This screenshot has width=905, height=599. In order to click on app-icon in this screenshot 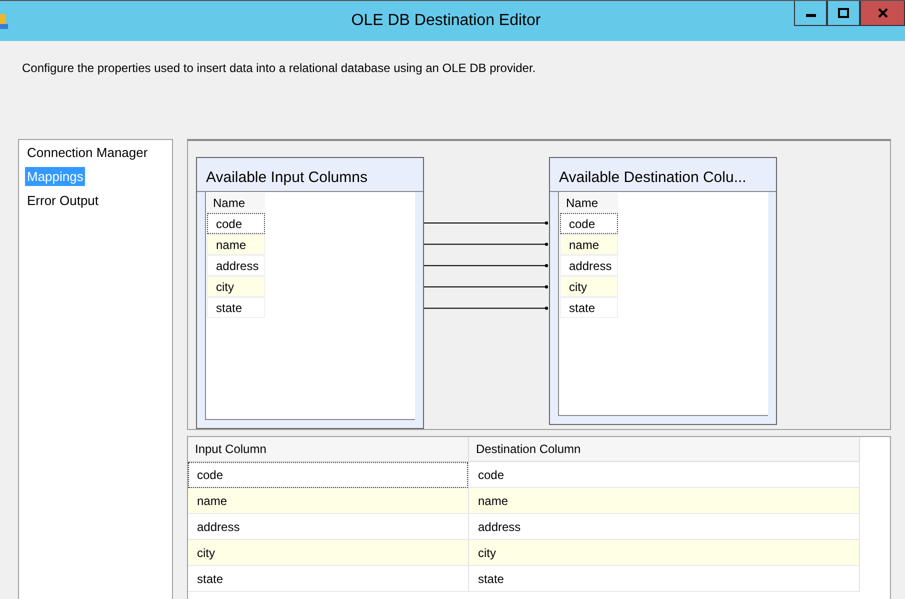, I will do `click(4, 21)`.